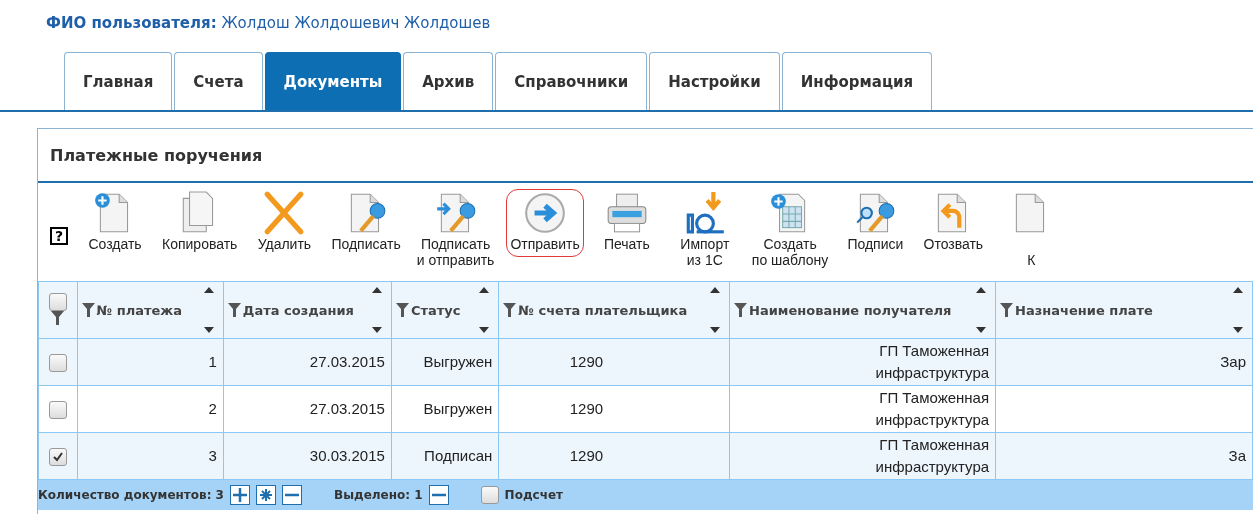 Image resolution: width=1253 pixels, height=514 pixels. What do you see at coordinates (200, 223) in the screenshot?
I see `toolbar-button: Копировать` at bounding box center [200, 223].